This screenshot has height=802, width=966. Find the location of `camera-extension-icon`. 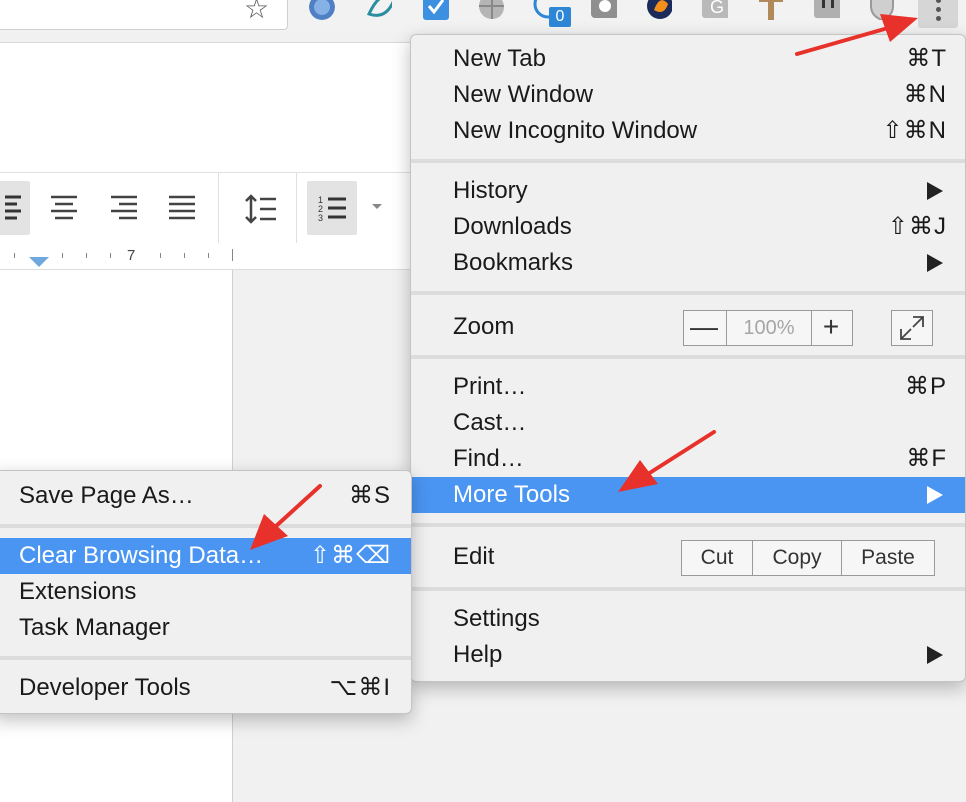

camera-extension-icon is located at coordinates (604, 10).